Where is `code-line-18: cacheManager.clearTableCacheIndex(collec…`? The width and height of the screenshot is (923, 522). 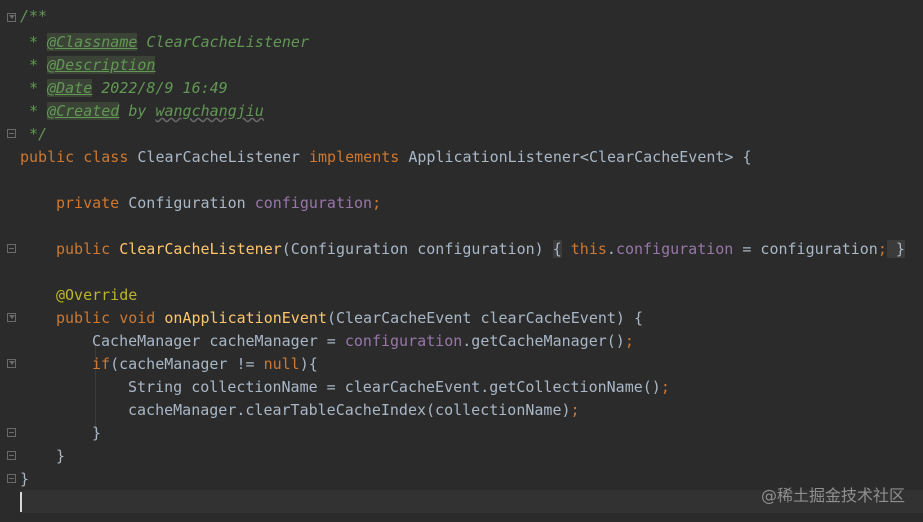
code-line-18: cacheManager.clearTableCacheIndex(collec… is located at coordinates (354, 410).